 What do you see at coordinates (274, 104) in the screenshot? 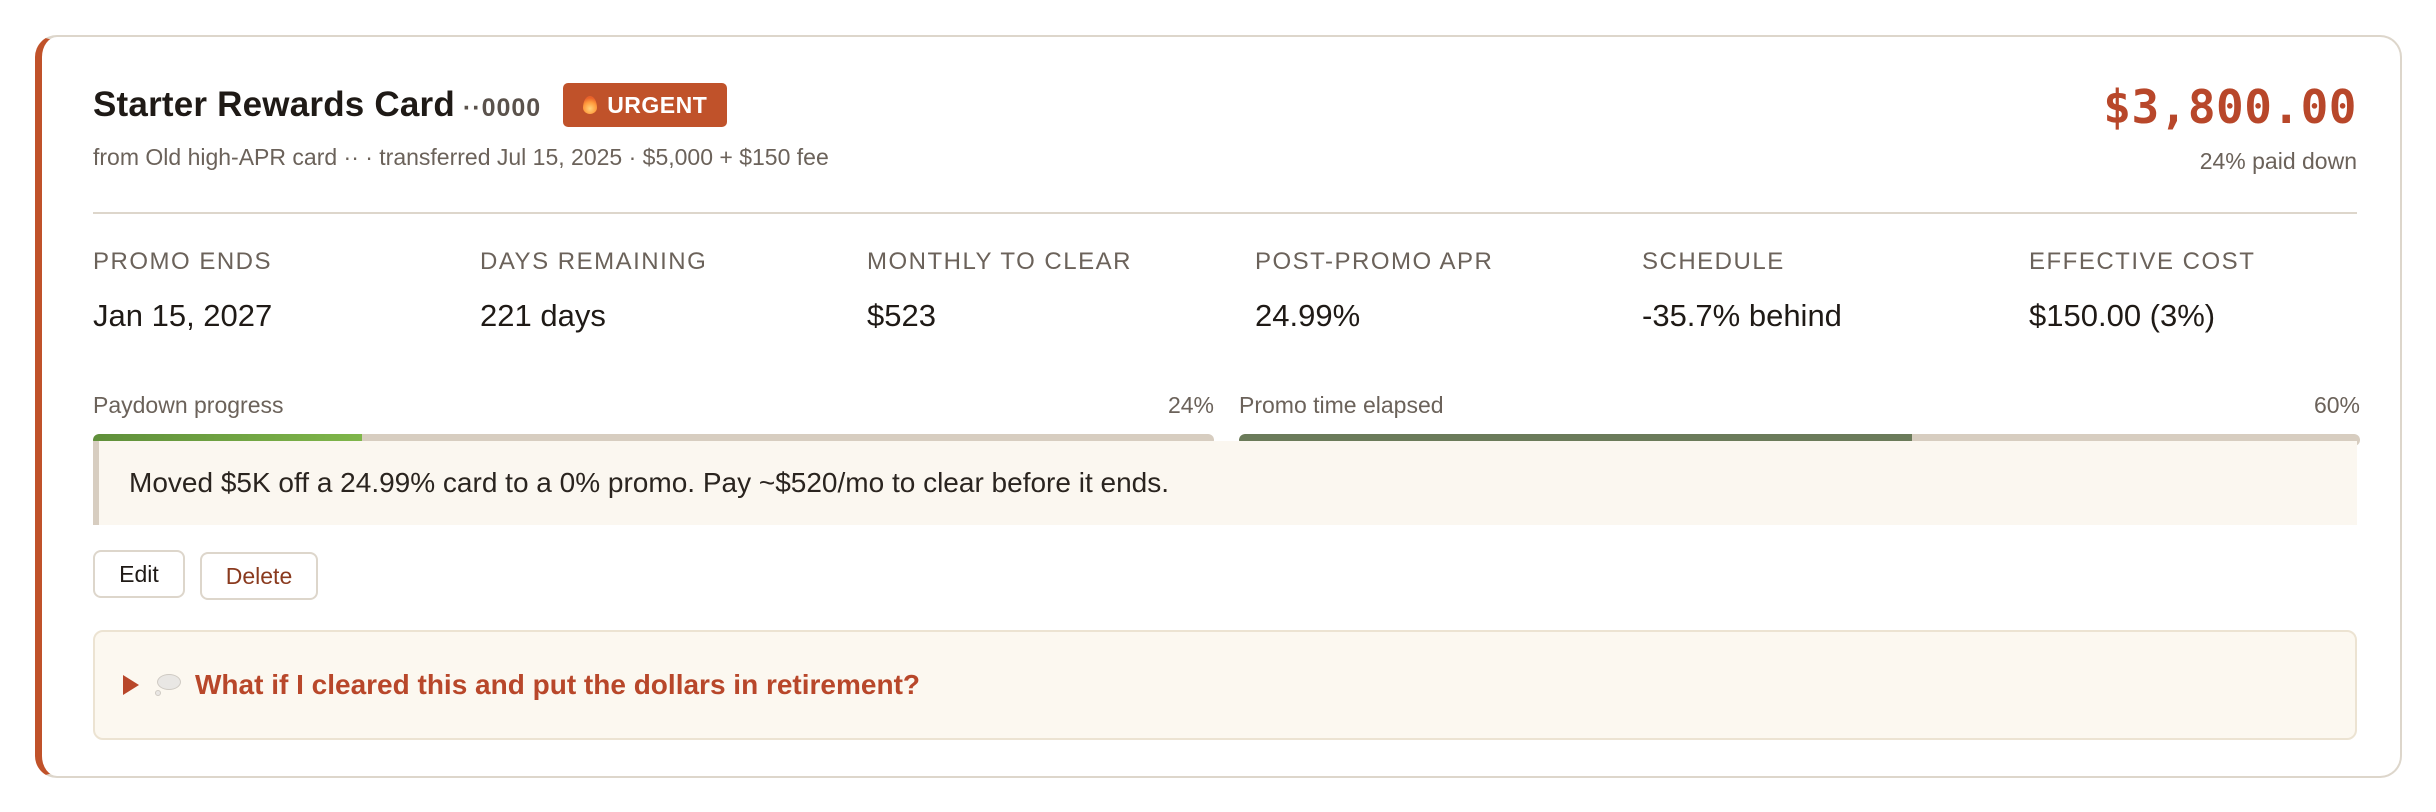
I see `card-name: Starter Rewards Card` at bounding box center [274, 104].